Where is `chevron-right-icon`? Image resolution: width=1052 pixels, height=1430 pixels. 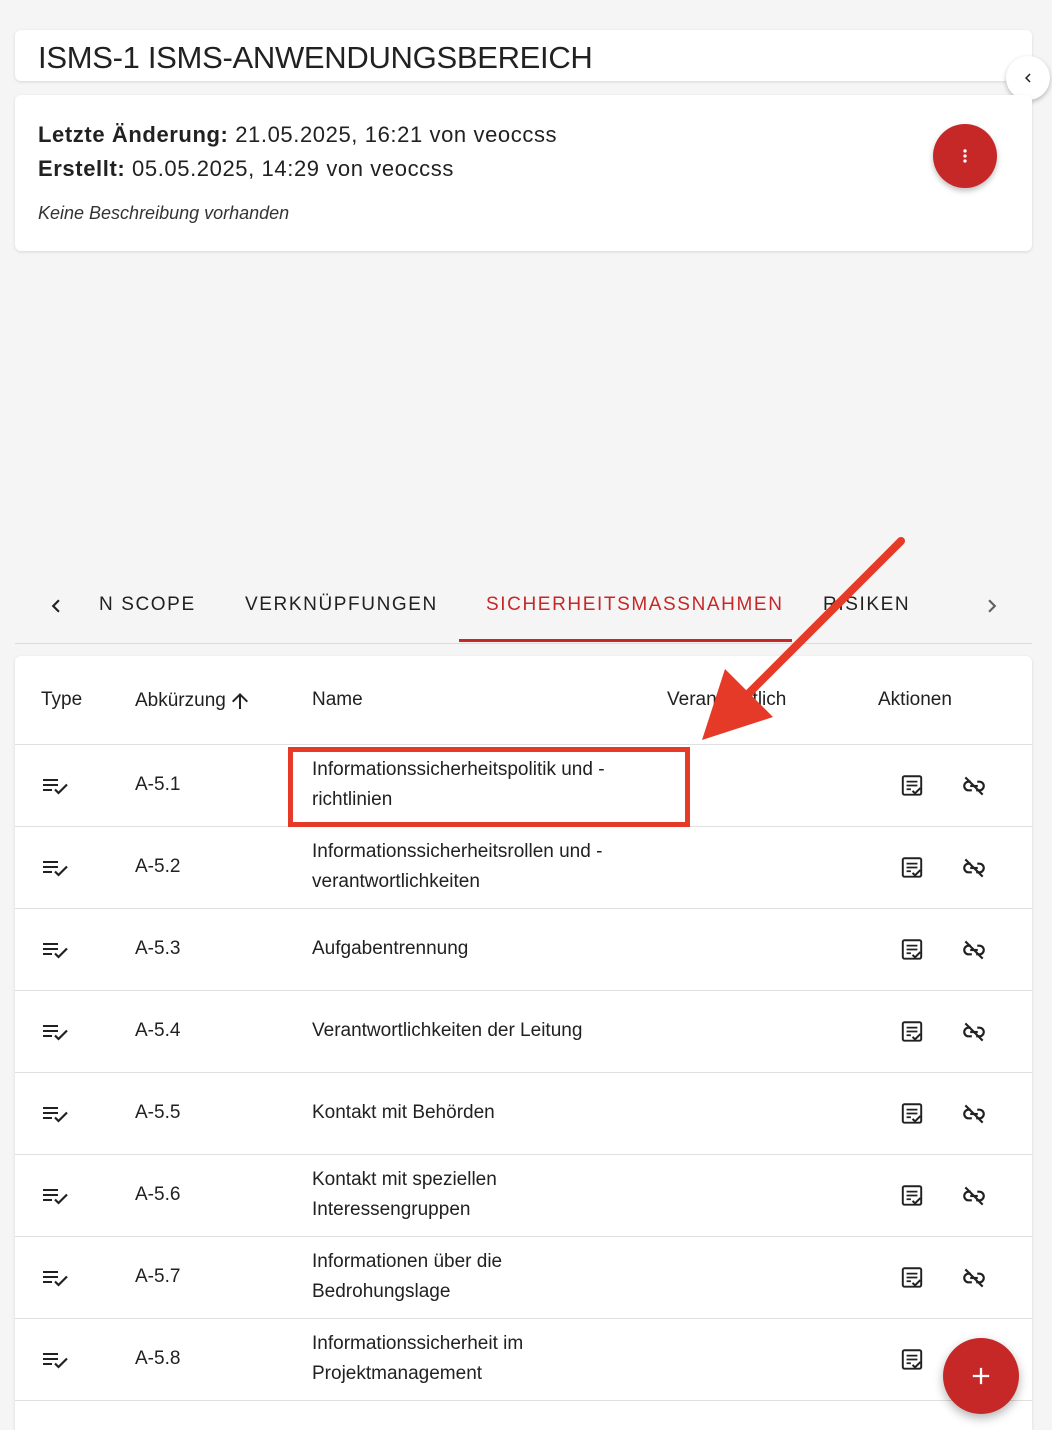 chevron-right-icon is located at coordinates (992, 606).